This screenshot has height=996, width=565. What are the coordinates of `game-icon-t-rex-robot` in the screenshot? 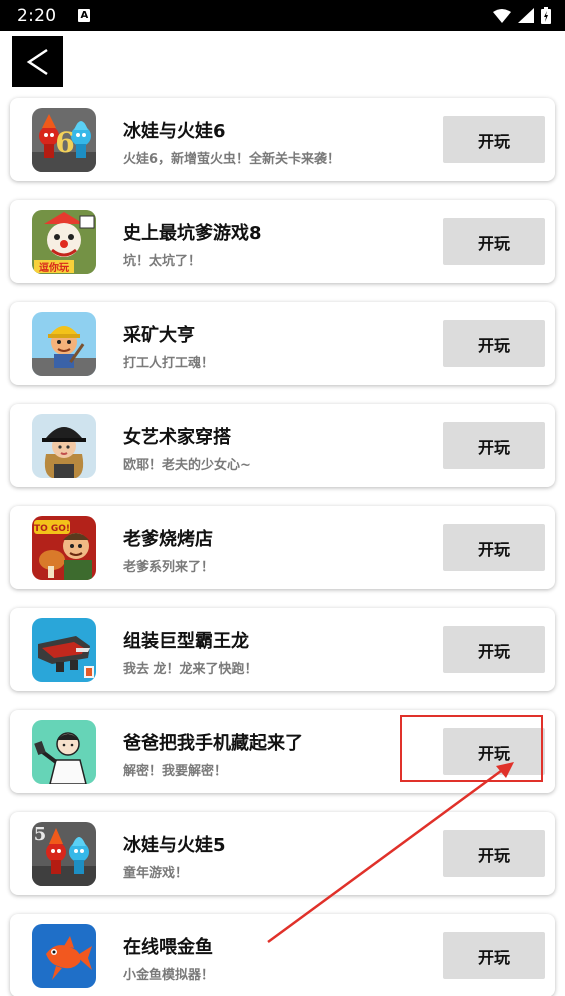 It's located at (64, 650).